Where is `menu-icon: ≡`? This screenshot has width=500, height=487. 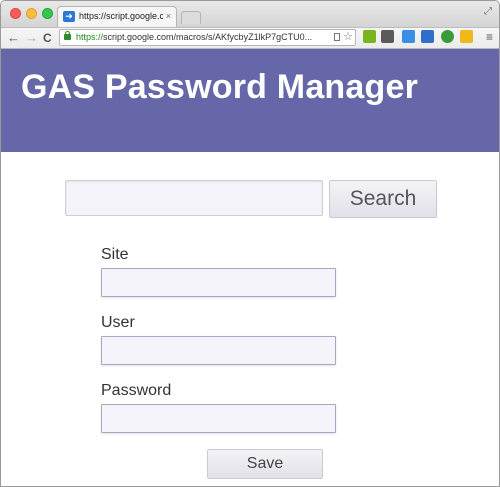
menu-icon: ≡ is located at coordinates (489, 37).